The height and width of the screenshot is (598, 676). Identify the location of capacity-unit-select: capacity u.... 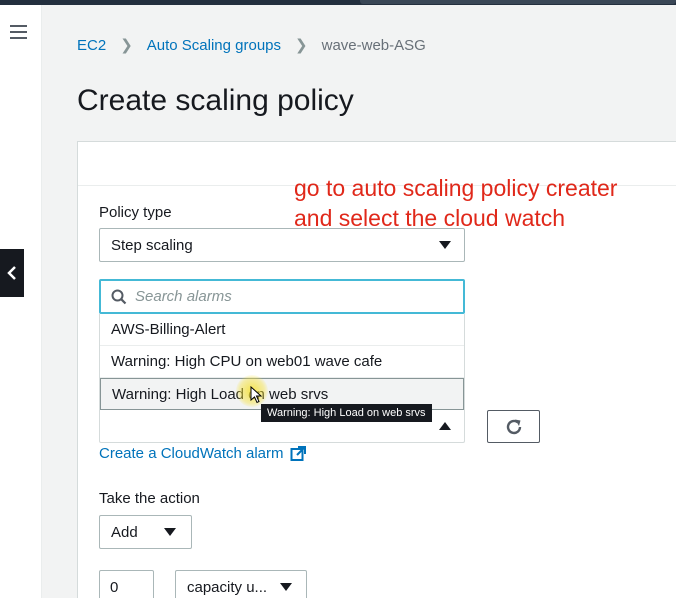
(241, 584).